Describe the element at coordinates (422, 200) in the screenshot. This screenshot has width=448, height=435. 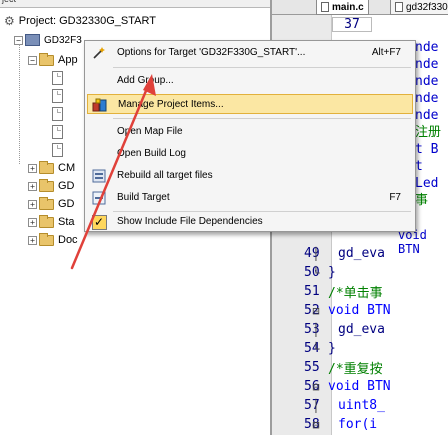
I see `code-fragment: 事` at that location.